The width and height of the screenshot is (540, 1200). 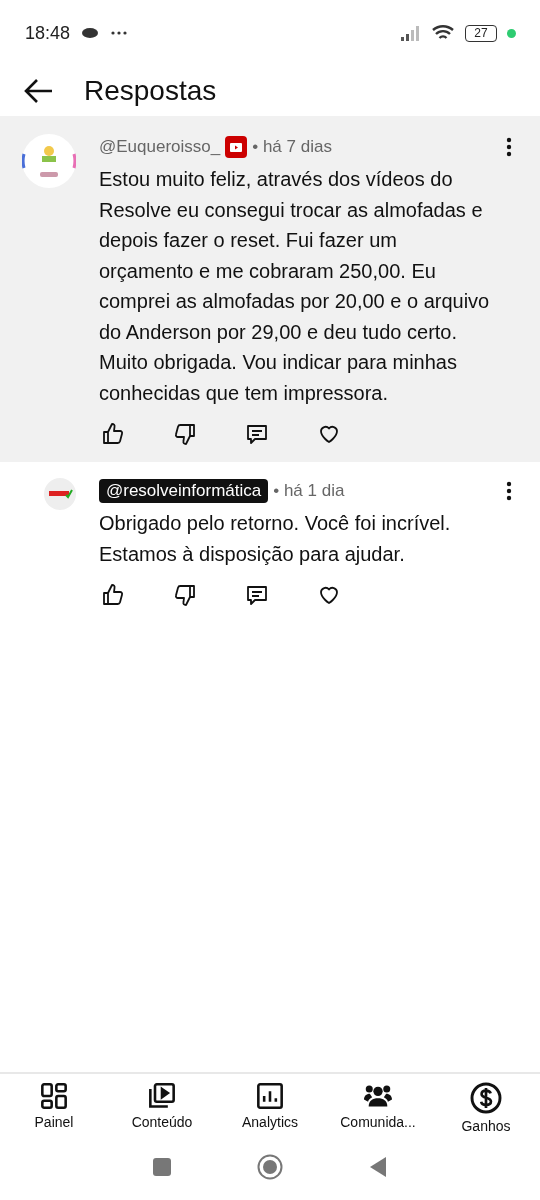 What do you see at coordinates (39, 91) in the screenshot?
I see `back-button` at bounding box center [39, 91].